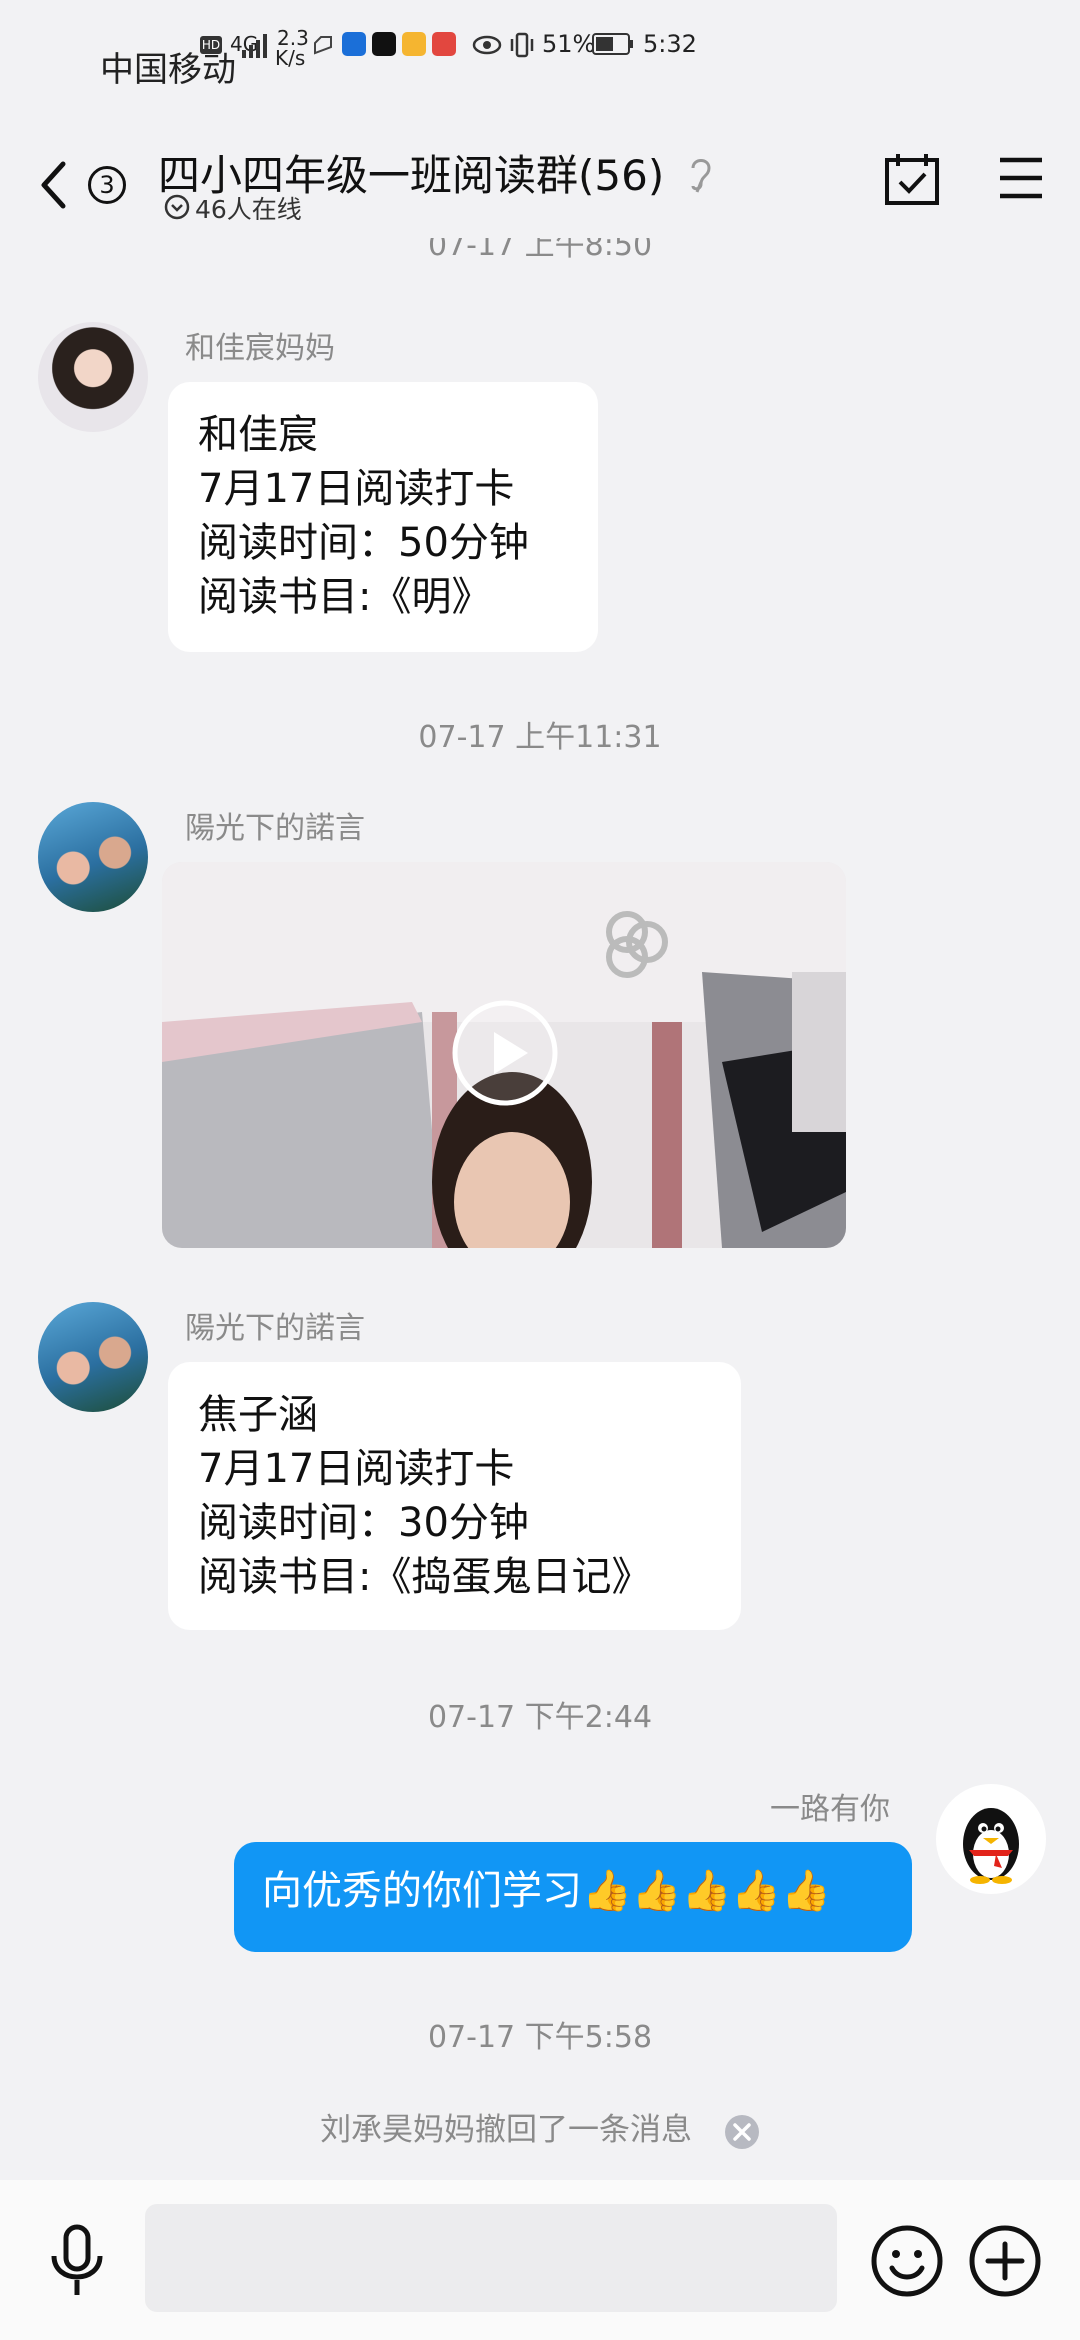 The height and width of the screenshot is (2340, 1080). I want to click on message-line: 阅读书目:《明》, so click(345, 597).